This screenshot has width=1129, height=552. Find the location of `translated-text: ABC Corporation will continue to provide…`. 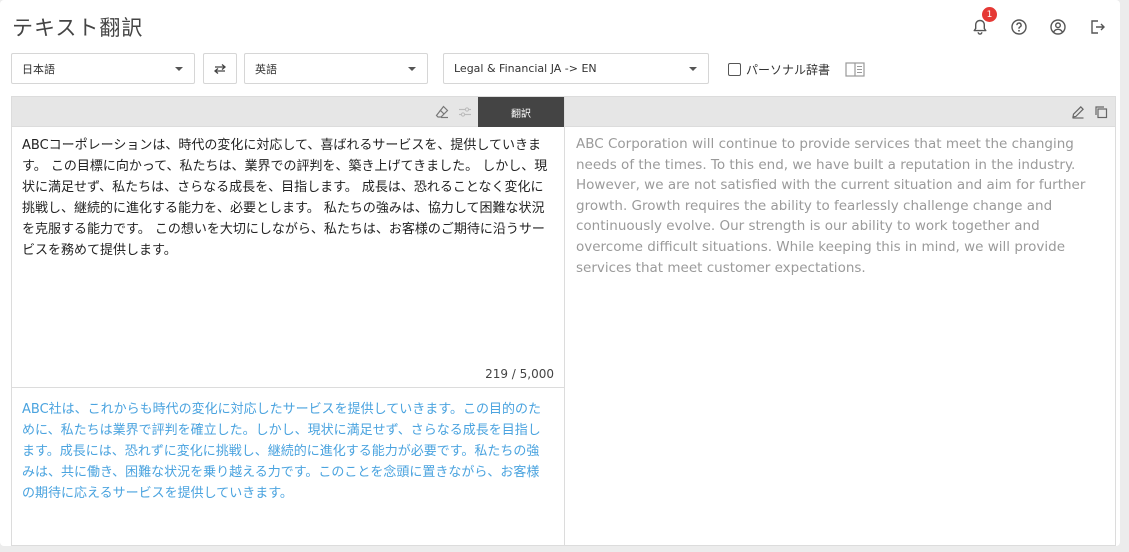

translated-text: ABC Corporation will continue to provide… is located at coordinates (831, 206).